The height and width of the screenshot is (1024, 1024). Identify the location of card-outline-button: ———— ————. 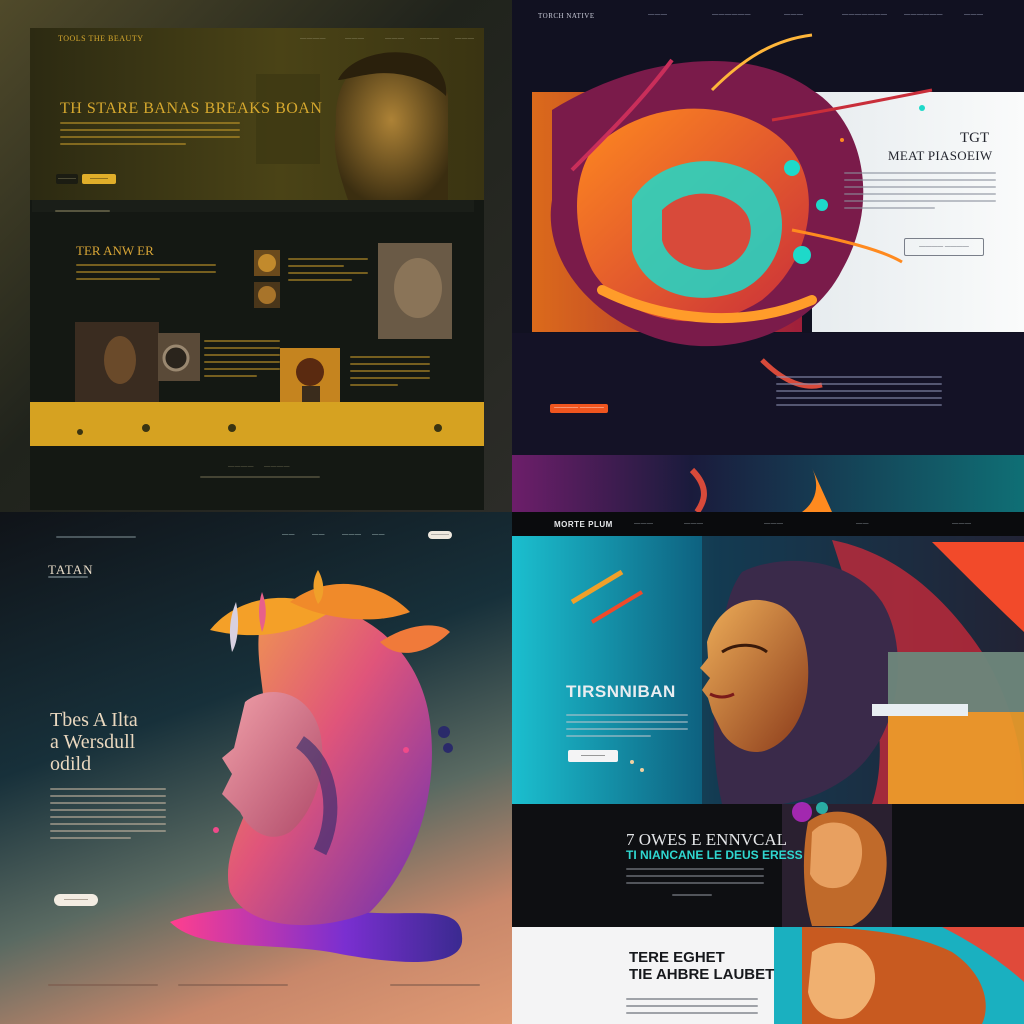
(944, 247).